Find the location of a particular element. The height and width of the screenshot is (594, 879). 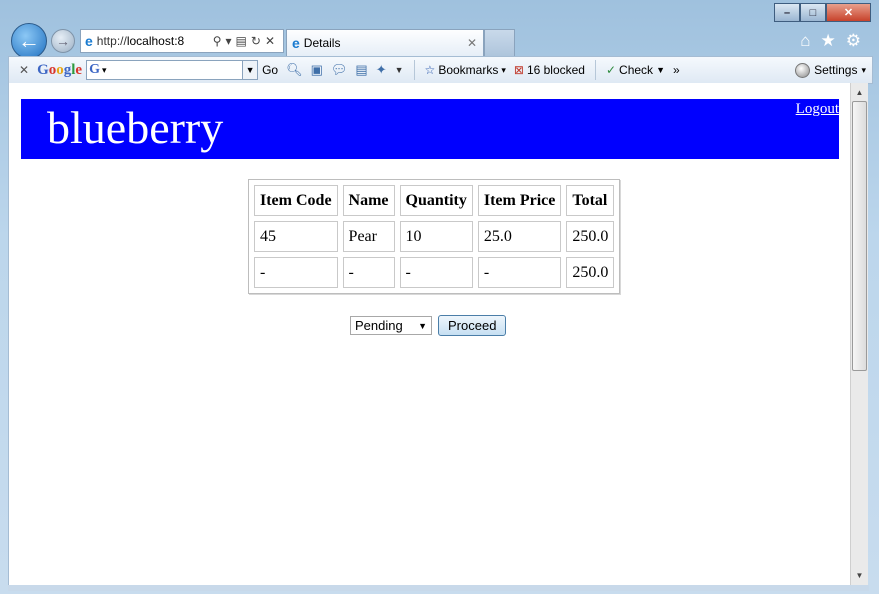

forward-button: → is located at coordinates (63, 41).